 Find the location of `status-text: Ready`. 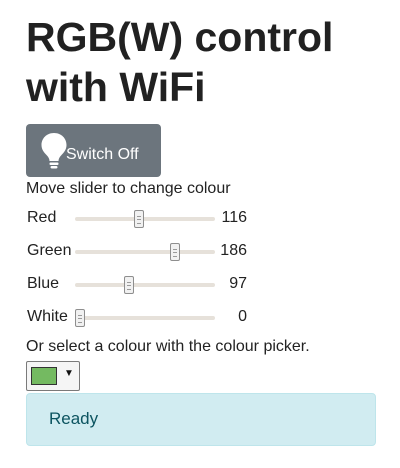

status-text: Ready is located at coordinates (74, 418).